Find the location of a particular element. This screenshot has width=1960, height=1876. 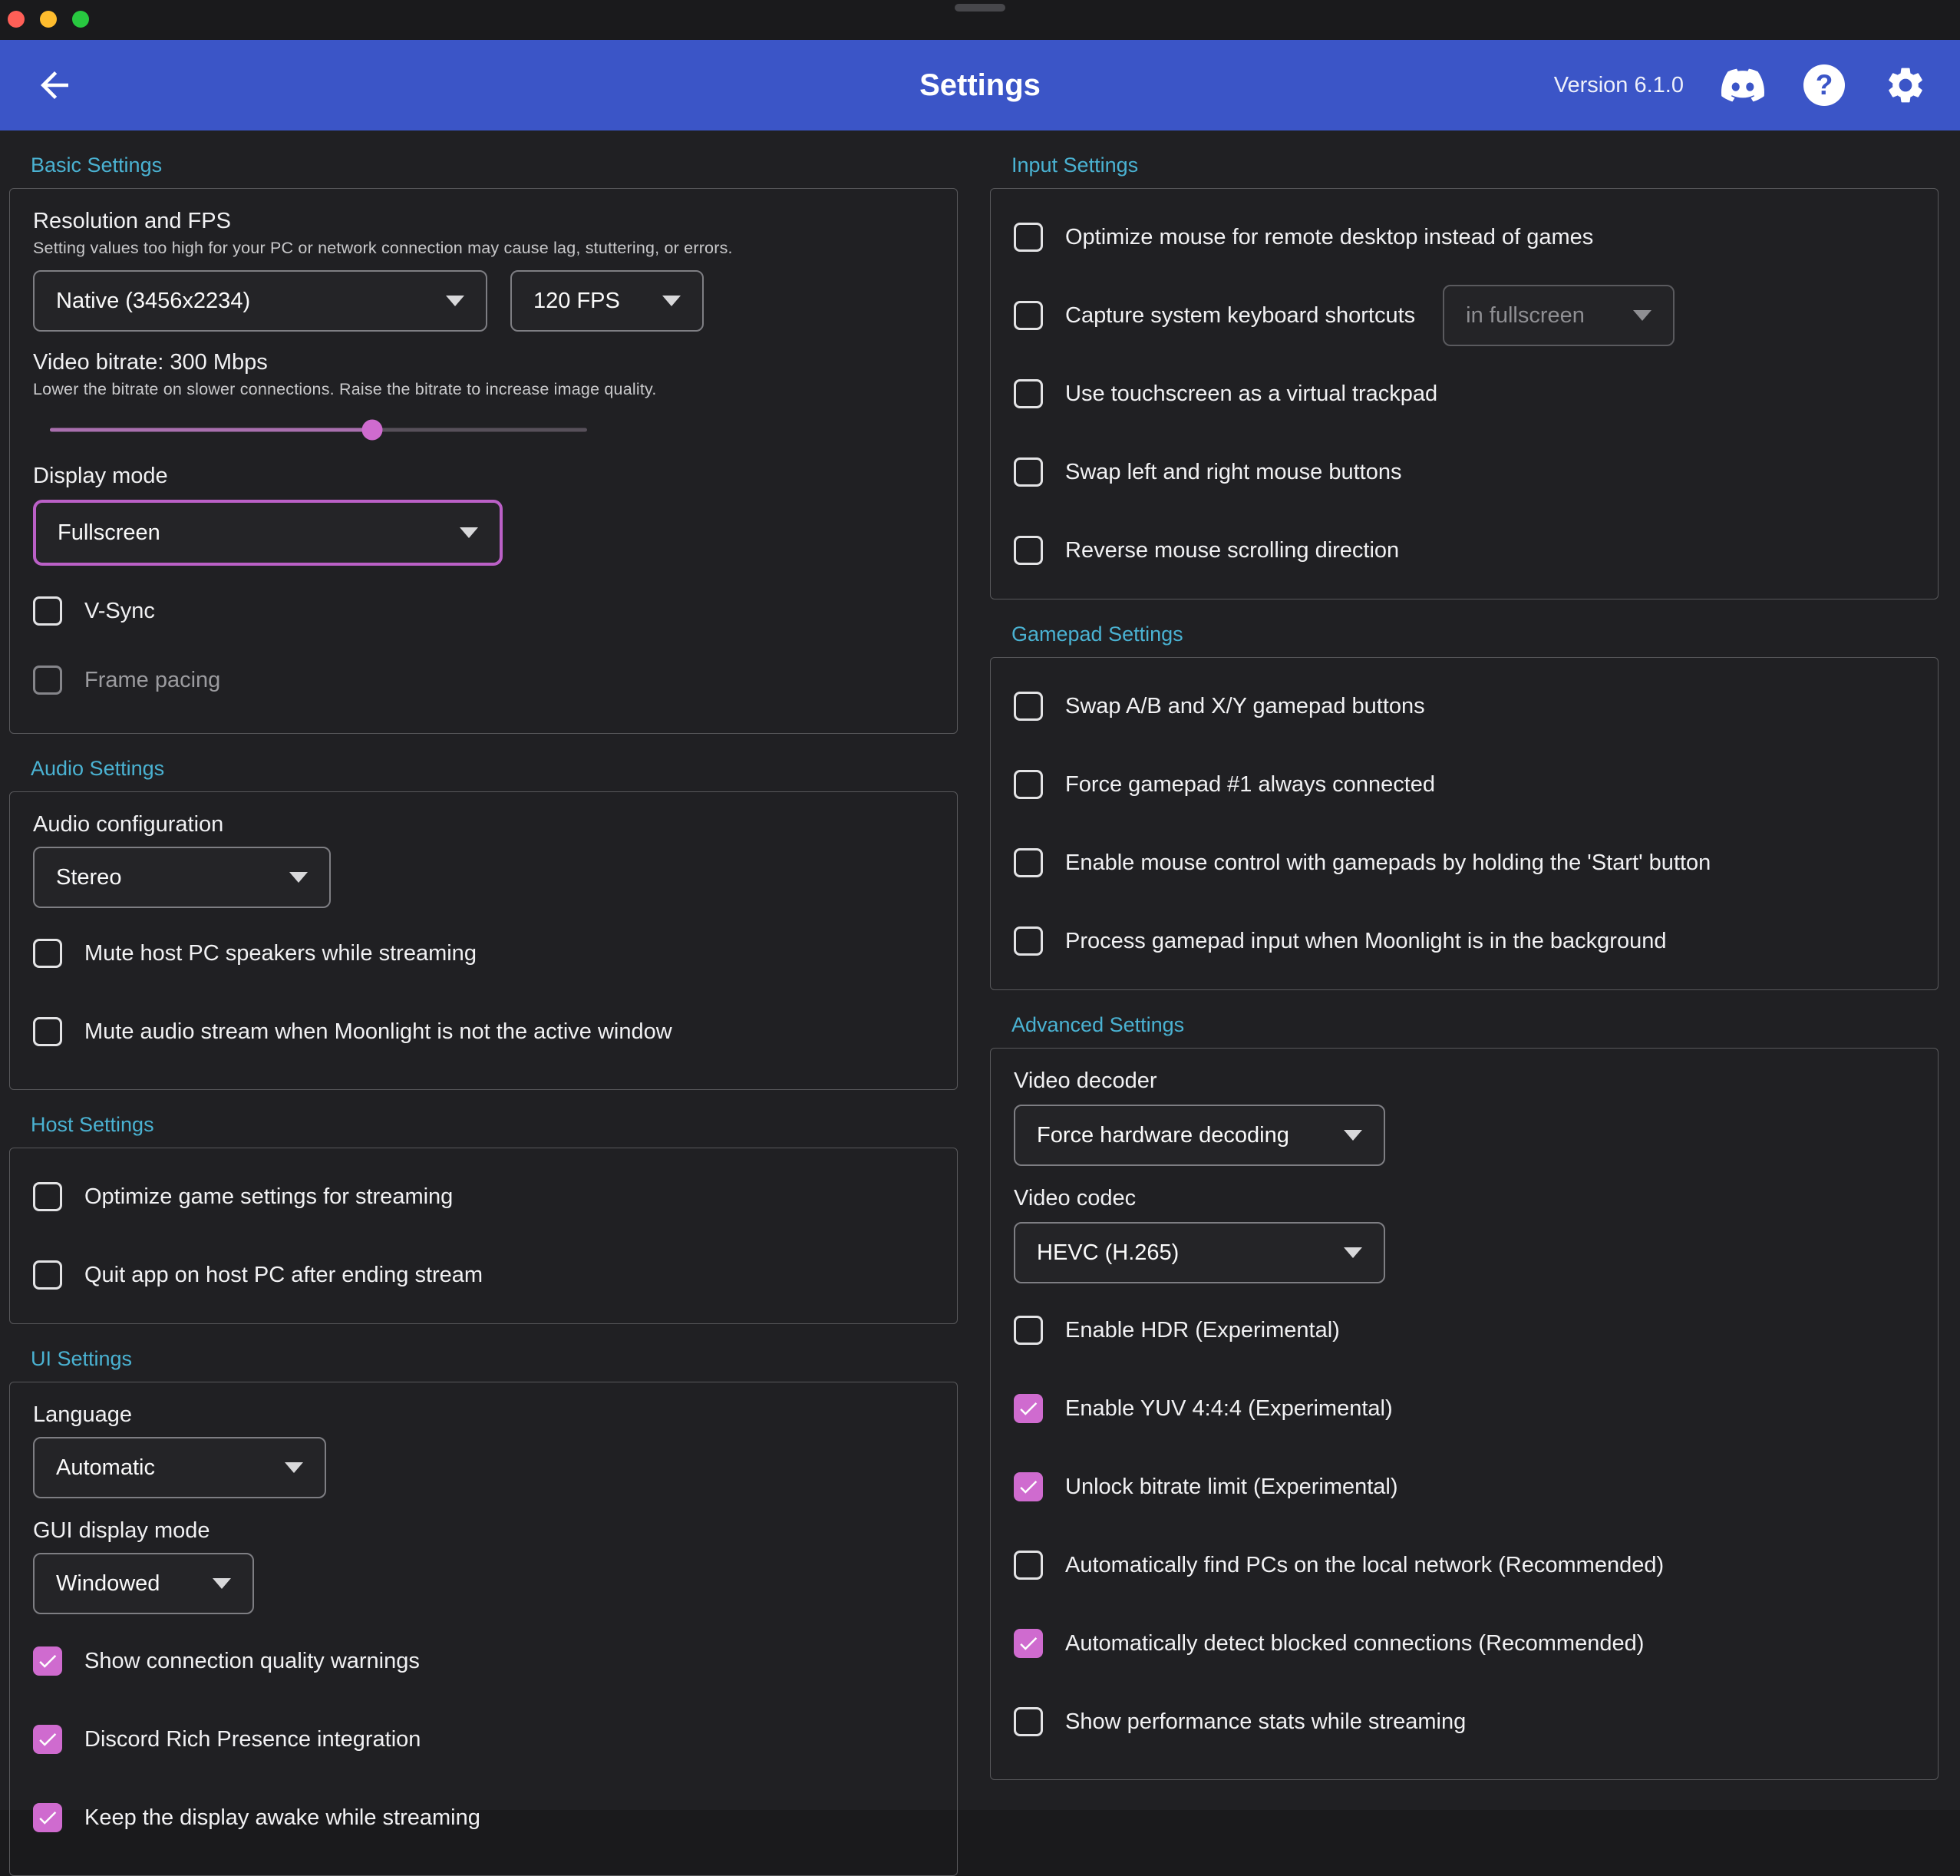

display-mode-dropdown: Fullscreen is located at coordinates (268, 533).